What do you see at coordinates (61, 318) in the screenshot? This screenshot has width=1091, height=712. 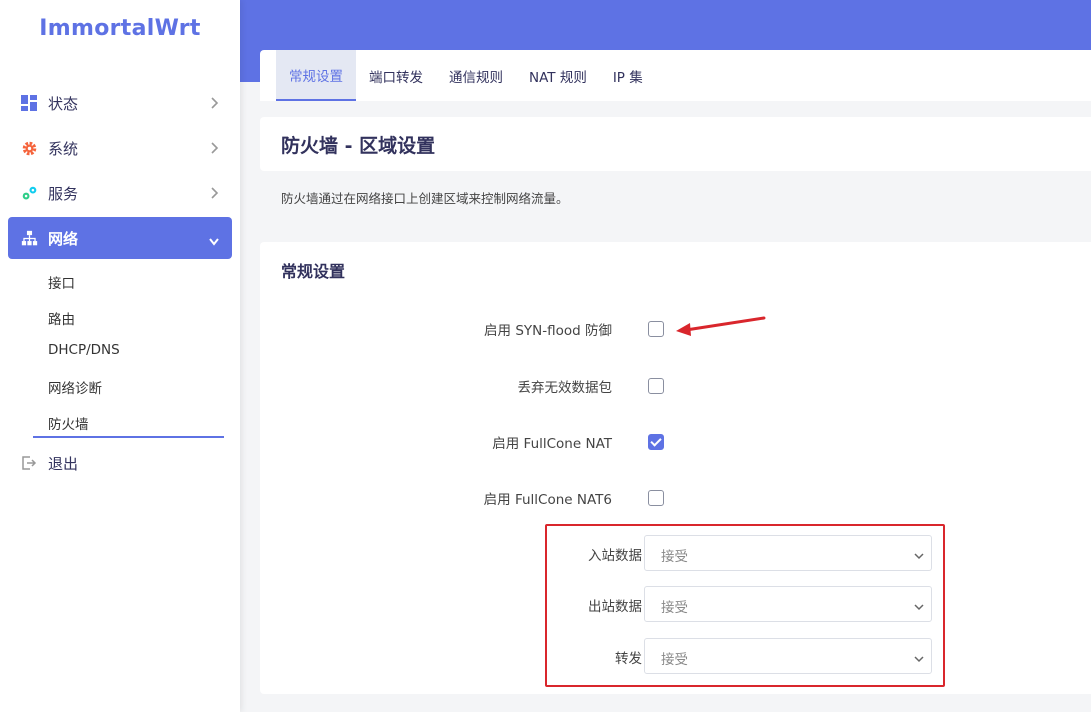 I see `sidebar-subitem-routes: 路由` at bounding box center [61, 318].